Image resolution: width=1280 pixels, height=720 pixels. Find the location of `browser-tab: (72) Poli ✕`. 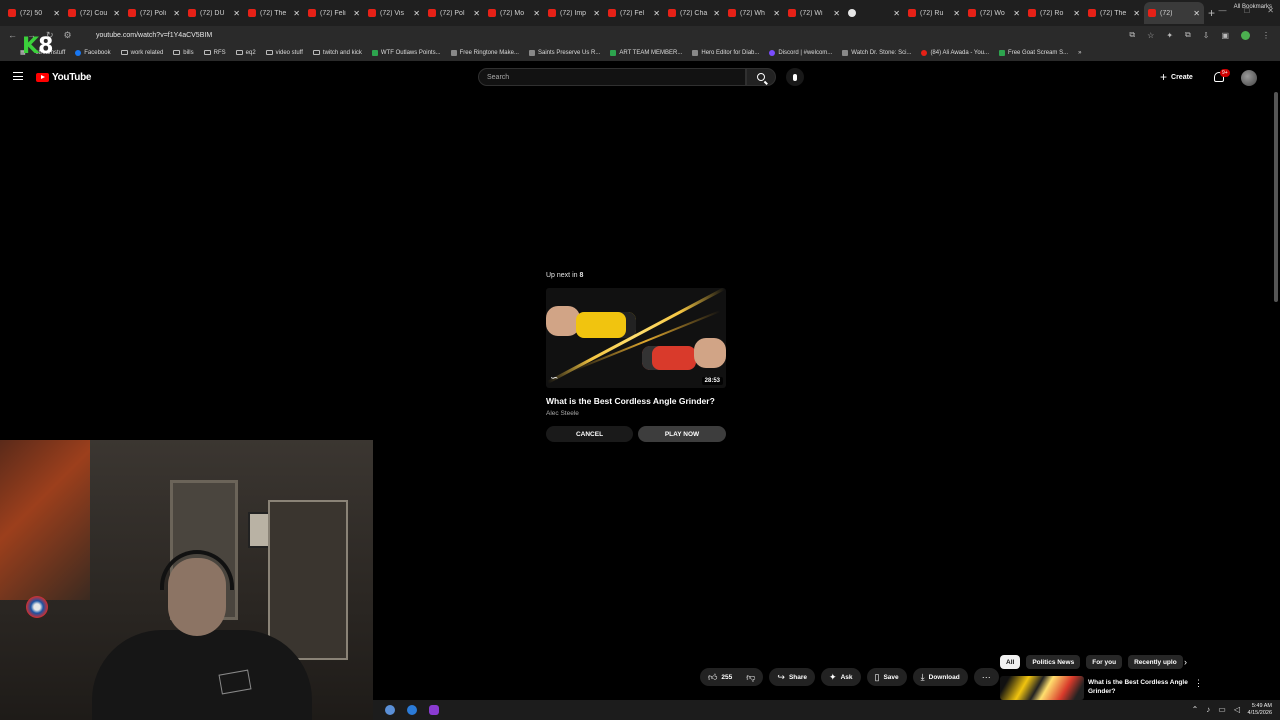

browser-tab: (72) Poli ✕ is located at coordinates (154, 13).